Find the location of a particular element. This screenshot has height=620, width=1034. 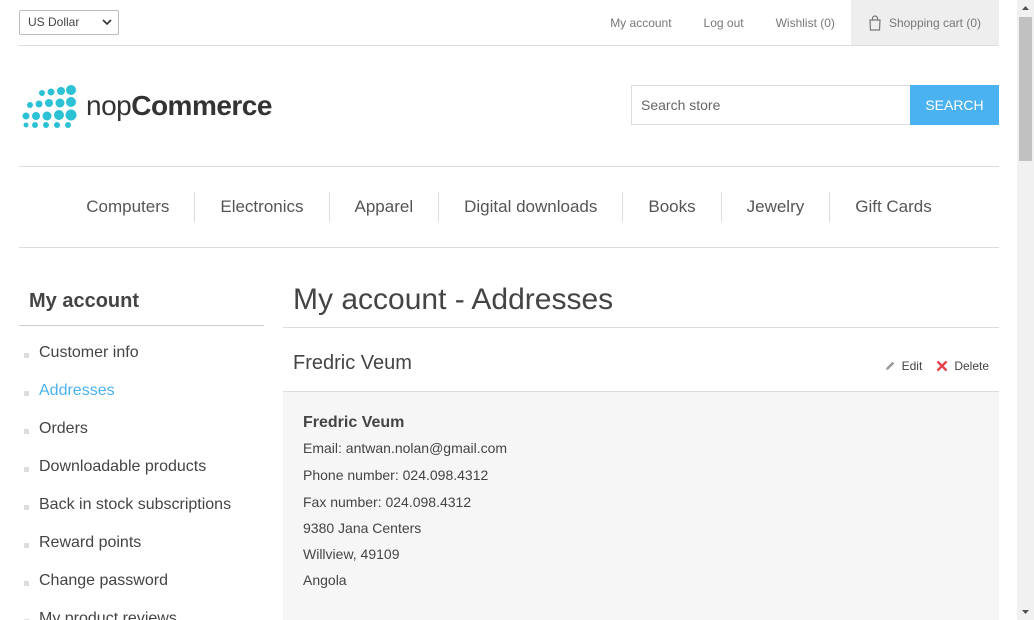

shopping-cart-label: Shopping cart (0) is located at coordinates (934, 22).